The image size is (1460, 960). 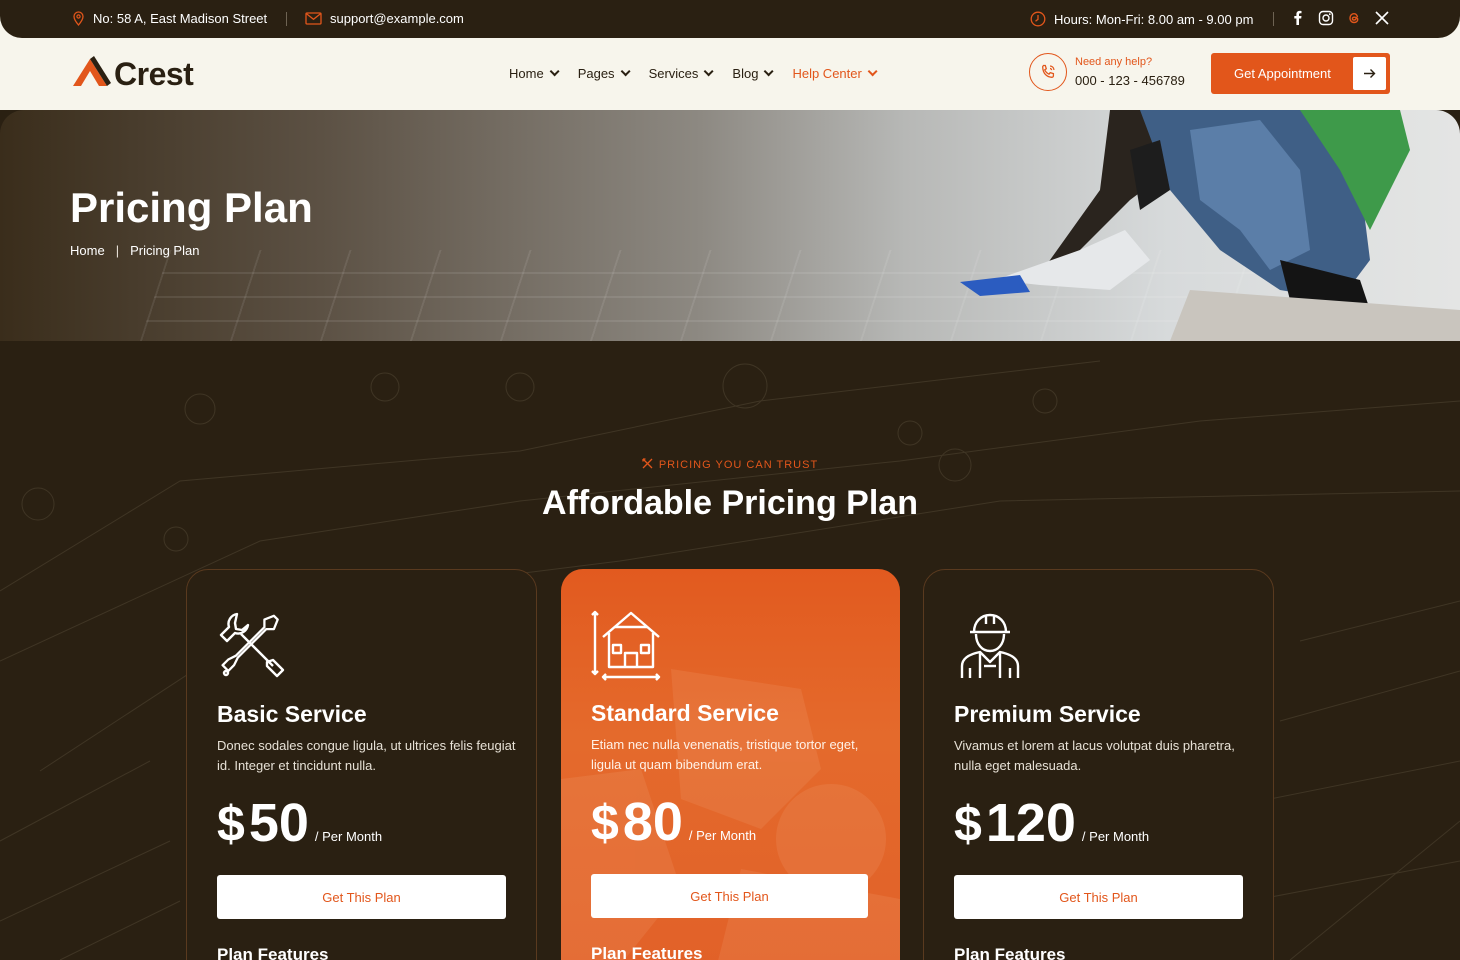 What do you see at coordinates (78, 18) in the screenshot?
I see `location-pin-icon` at bounding box center [78, 18].